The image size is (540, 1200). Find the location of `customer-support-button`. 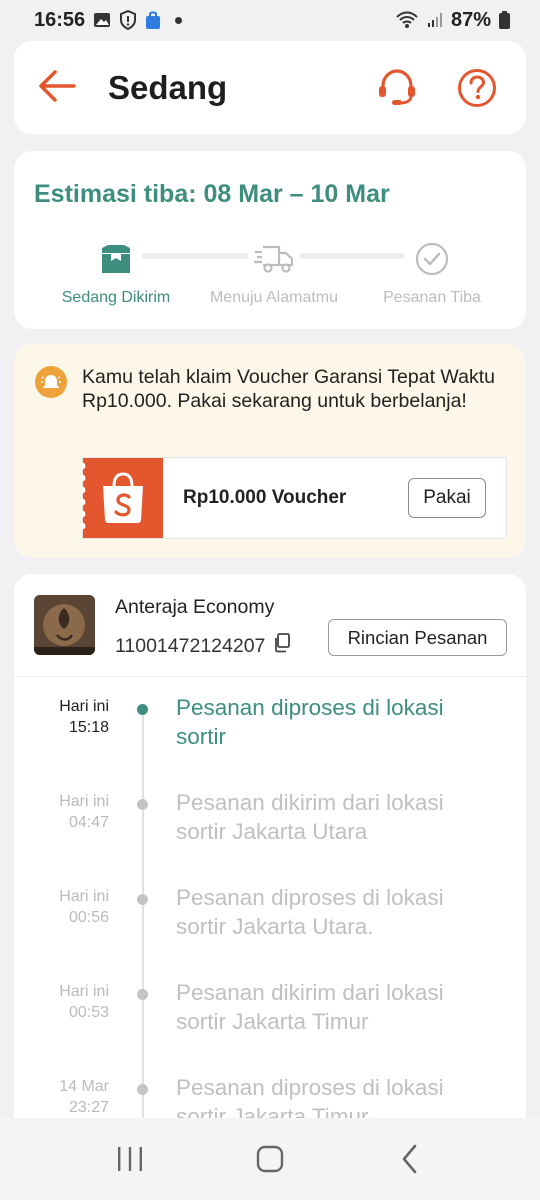

customer-support-button is located at coordinates (397, 88).